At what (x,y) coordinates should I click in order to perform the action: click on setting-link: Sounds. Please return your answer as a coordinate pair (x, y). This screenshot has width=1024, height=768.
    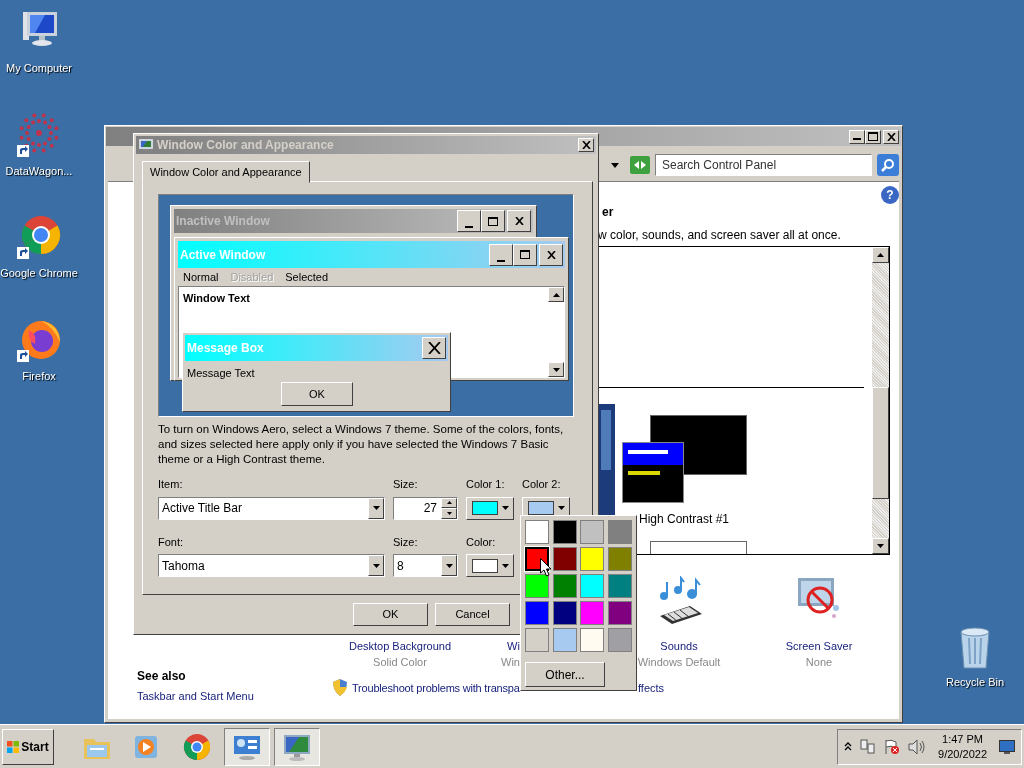
    Looking at the image, I should click on (679, 646).